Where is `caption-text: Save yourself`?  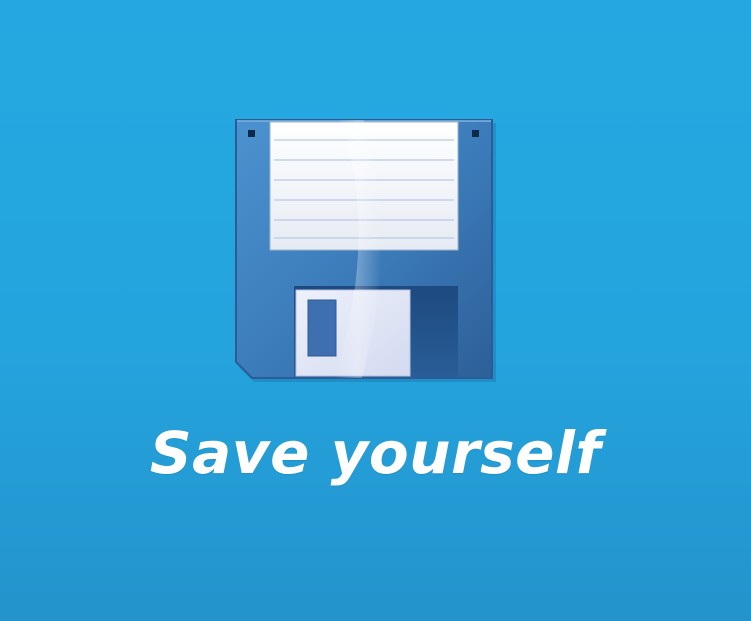 caption-text: Save yourself is located at coordinates (375, 453).